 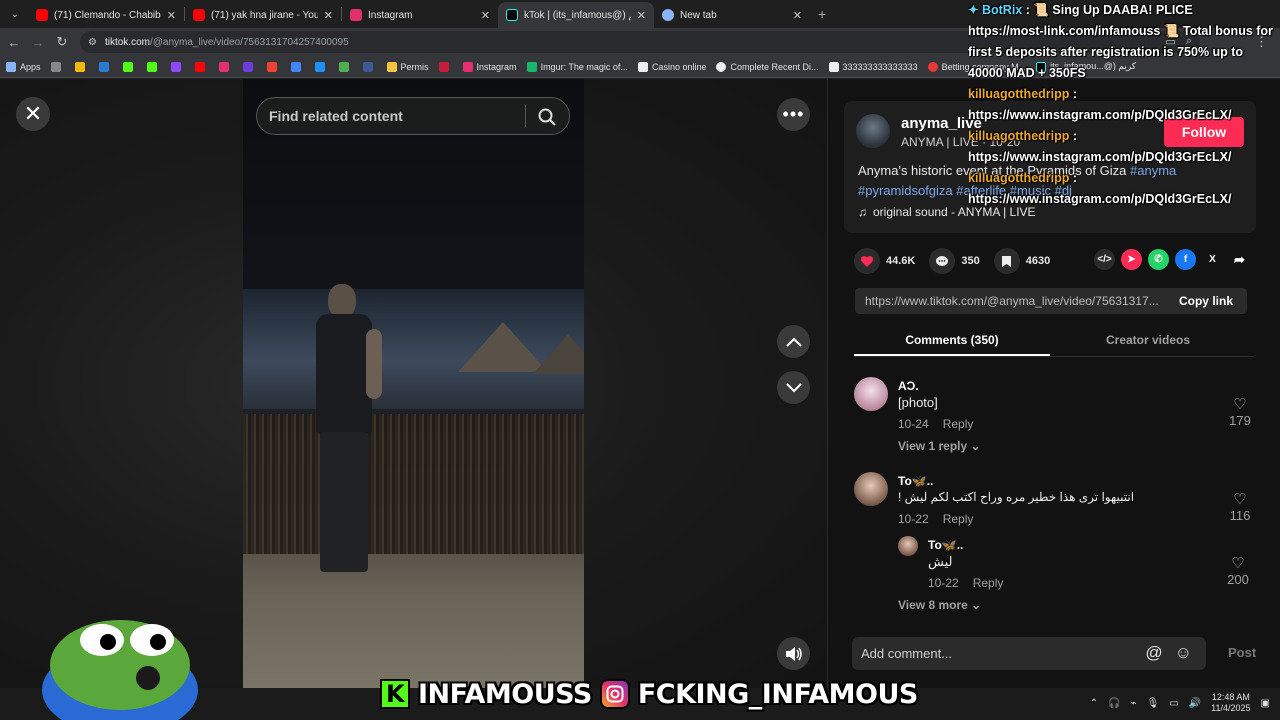 What do you see at coordinates (778, 694) in the screenshot?
I see `instagram-handle: FCKING_INFAMOUS` at bounding box center [778, 694].